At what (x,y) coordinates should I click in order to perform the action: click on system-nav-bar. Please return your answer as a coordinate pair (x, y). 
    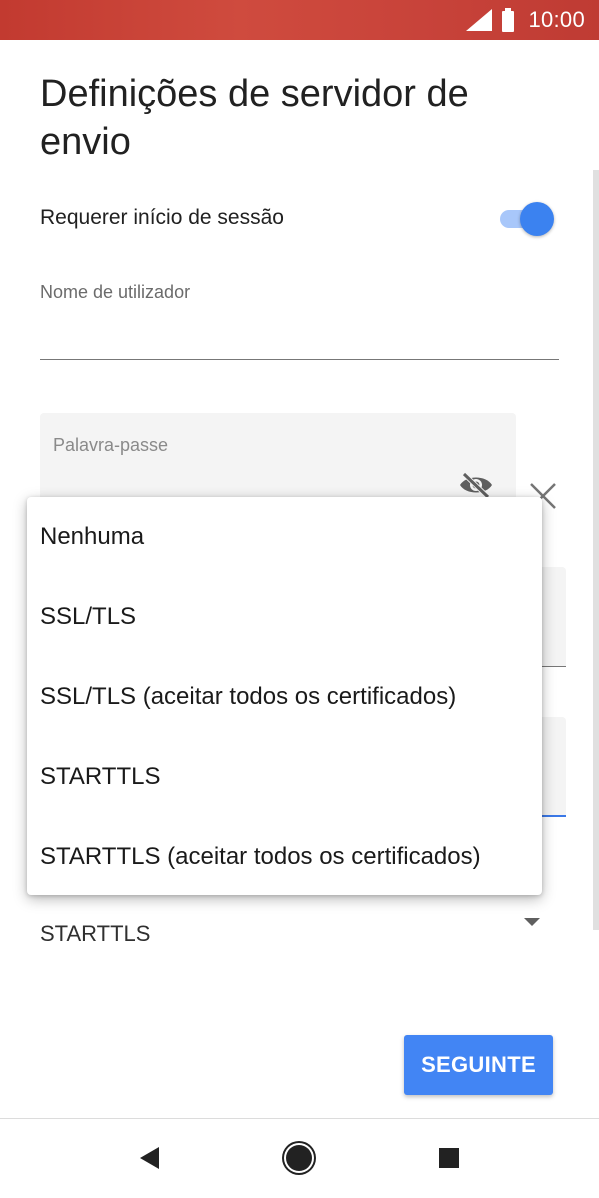
    Looking at the image, I should click on (299, 1158).